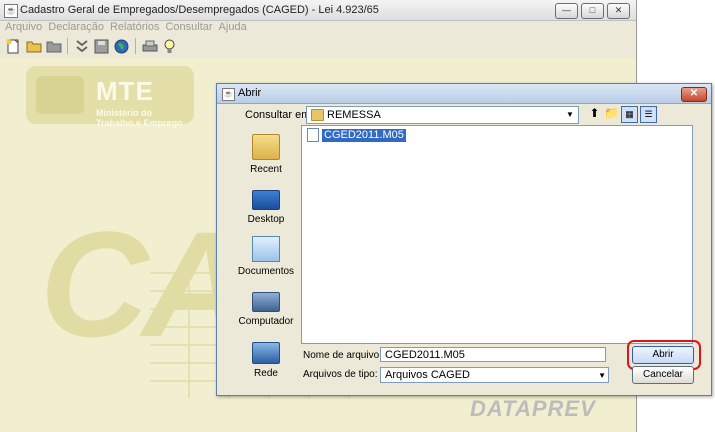 This screenshot has height=432, width=715. I want to click on menu-declaracao: Declaração, so click(76, 27).